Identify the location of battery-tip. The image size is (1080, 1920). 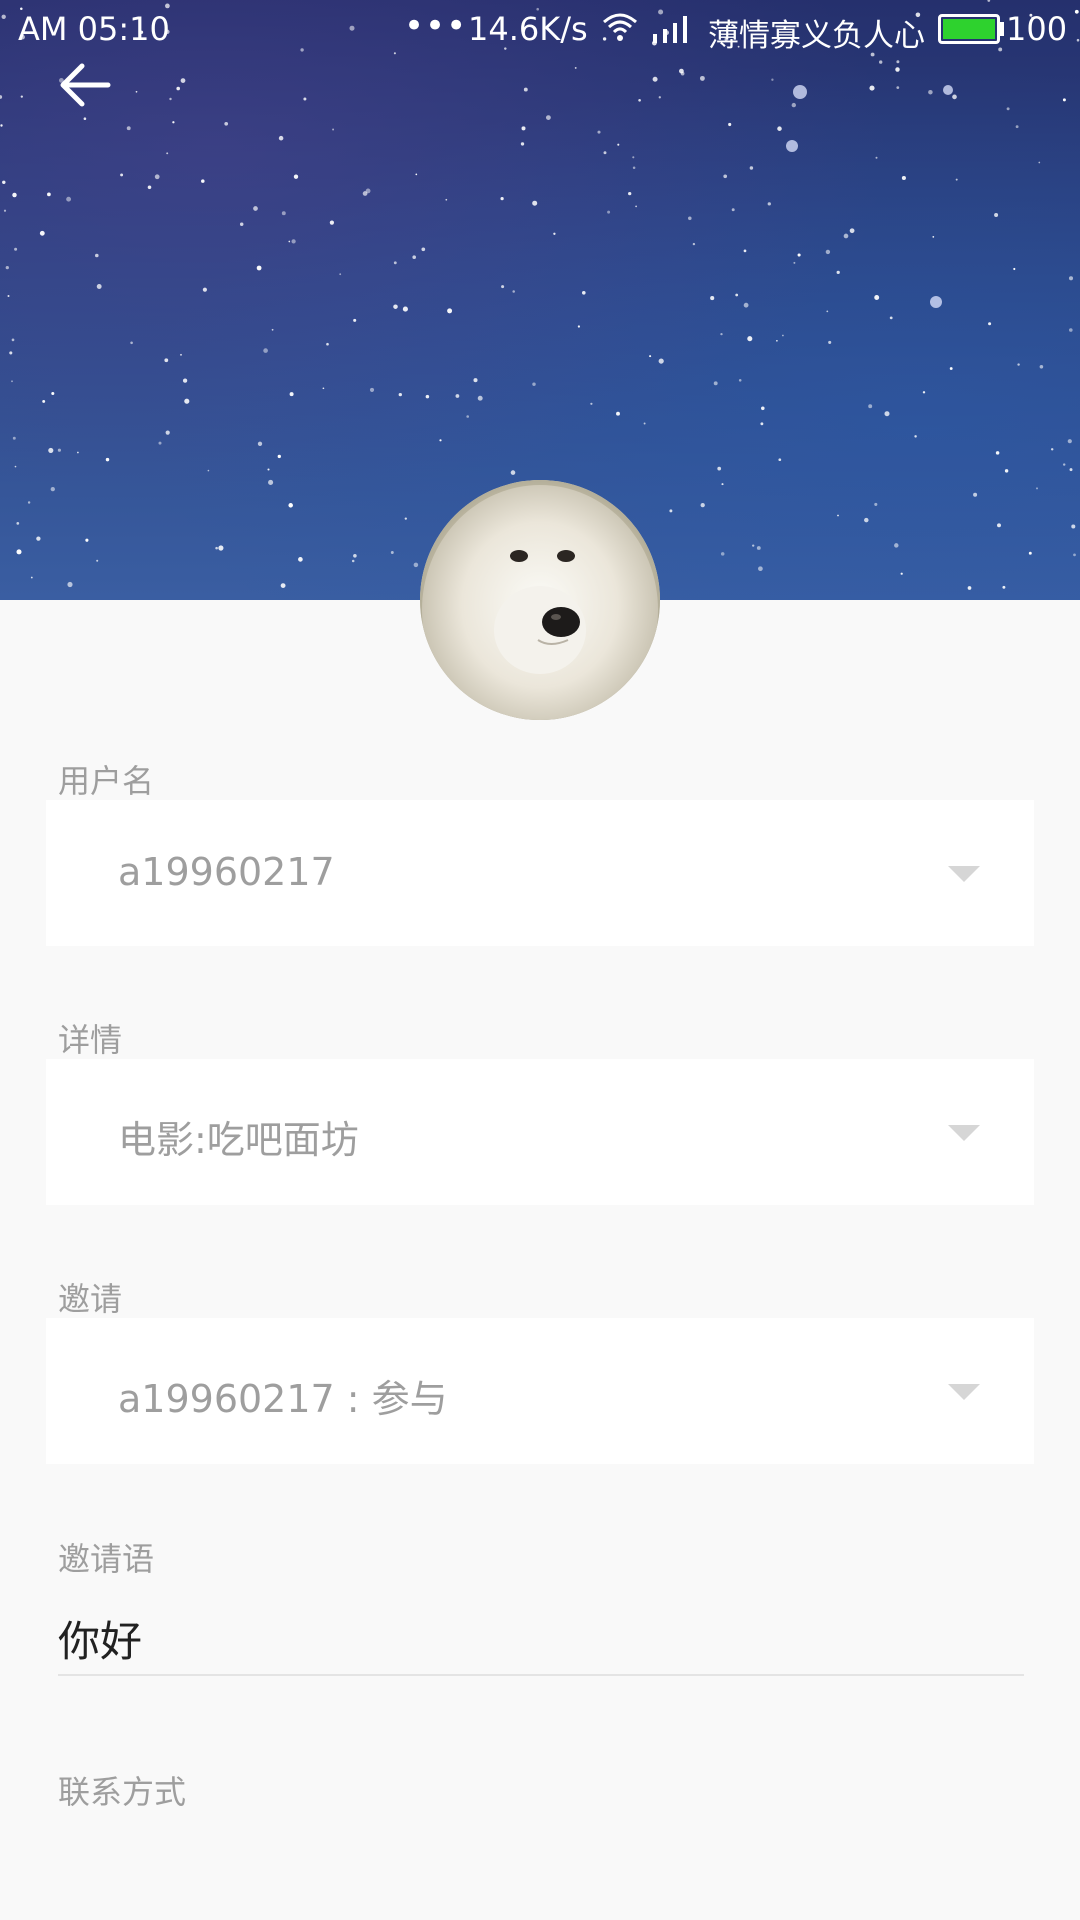
(1002, 29).